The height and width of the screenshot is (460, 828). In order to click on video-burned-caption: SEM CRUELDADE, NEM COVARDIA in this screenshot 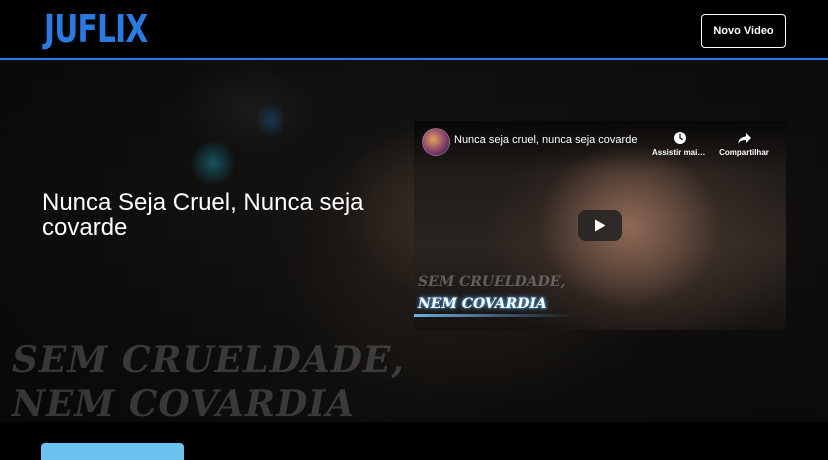, I will do `click(491, 293)`.